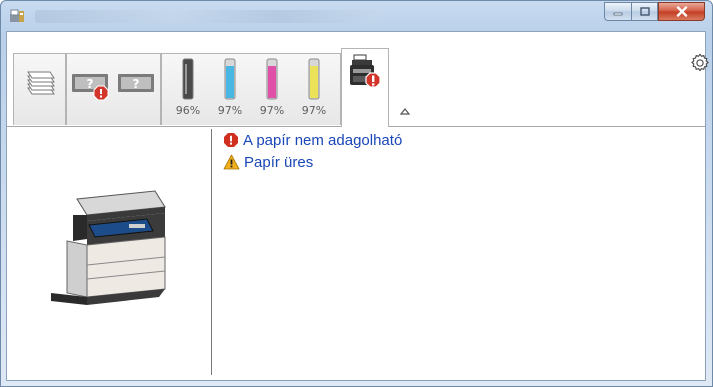  Describe the element at coordinates (101, 93) in the screenshot. I see `error-badge-icon` at that location.